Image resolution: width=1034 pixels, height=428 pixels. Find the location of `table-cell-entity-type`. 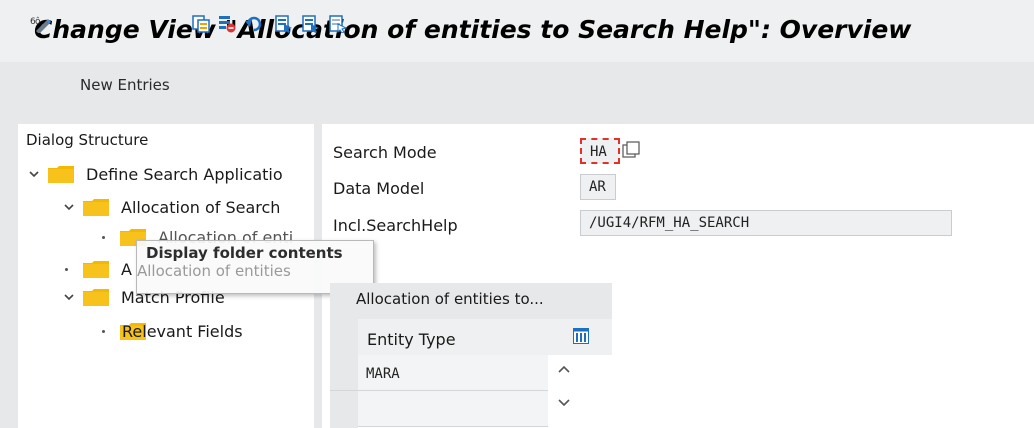

table-cell-entity-type is located at coordinates (453, 409).